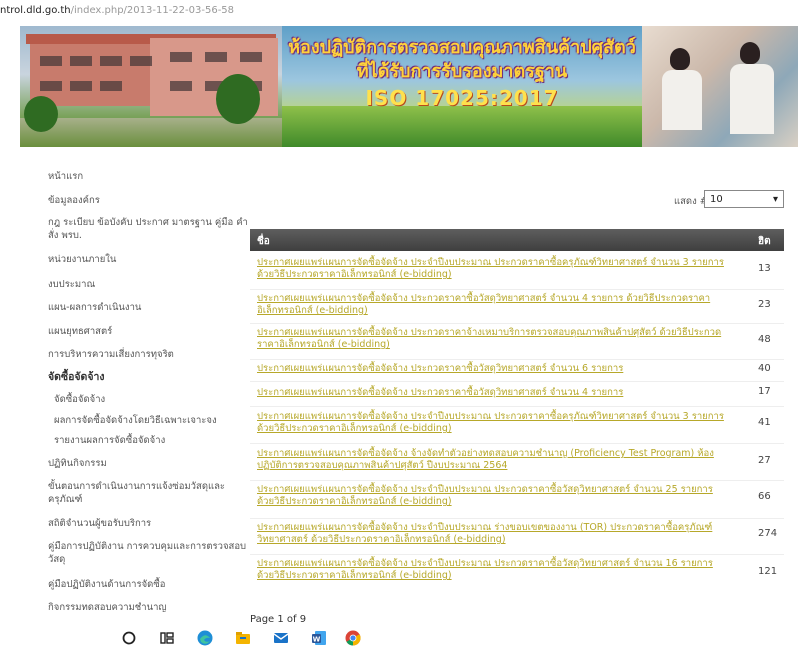 Image resolution: width=798 pixels, height=651 pixels. I want to click on sidebar-subitem-procurement: จัดซื้อจัดจ้าง, so click(154, 399).